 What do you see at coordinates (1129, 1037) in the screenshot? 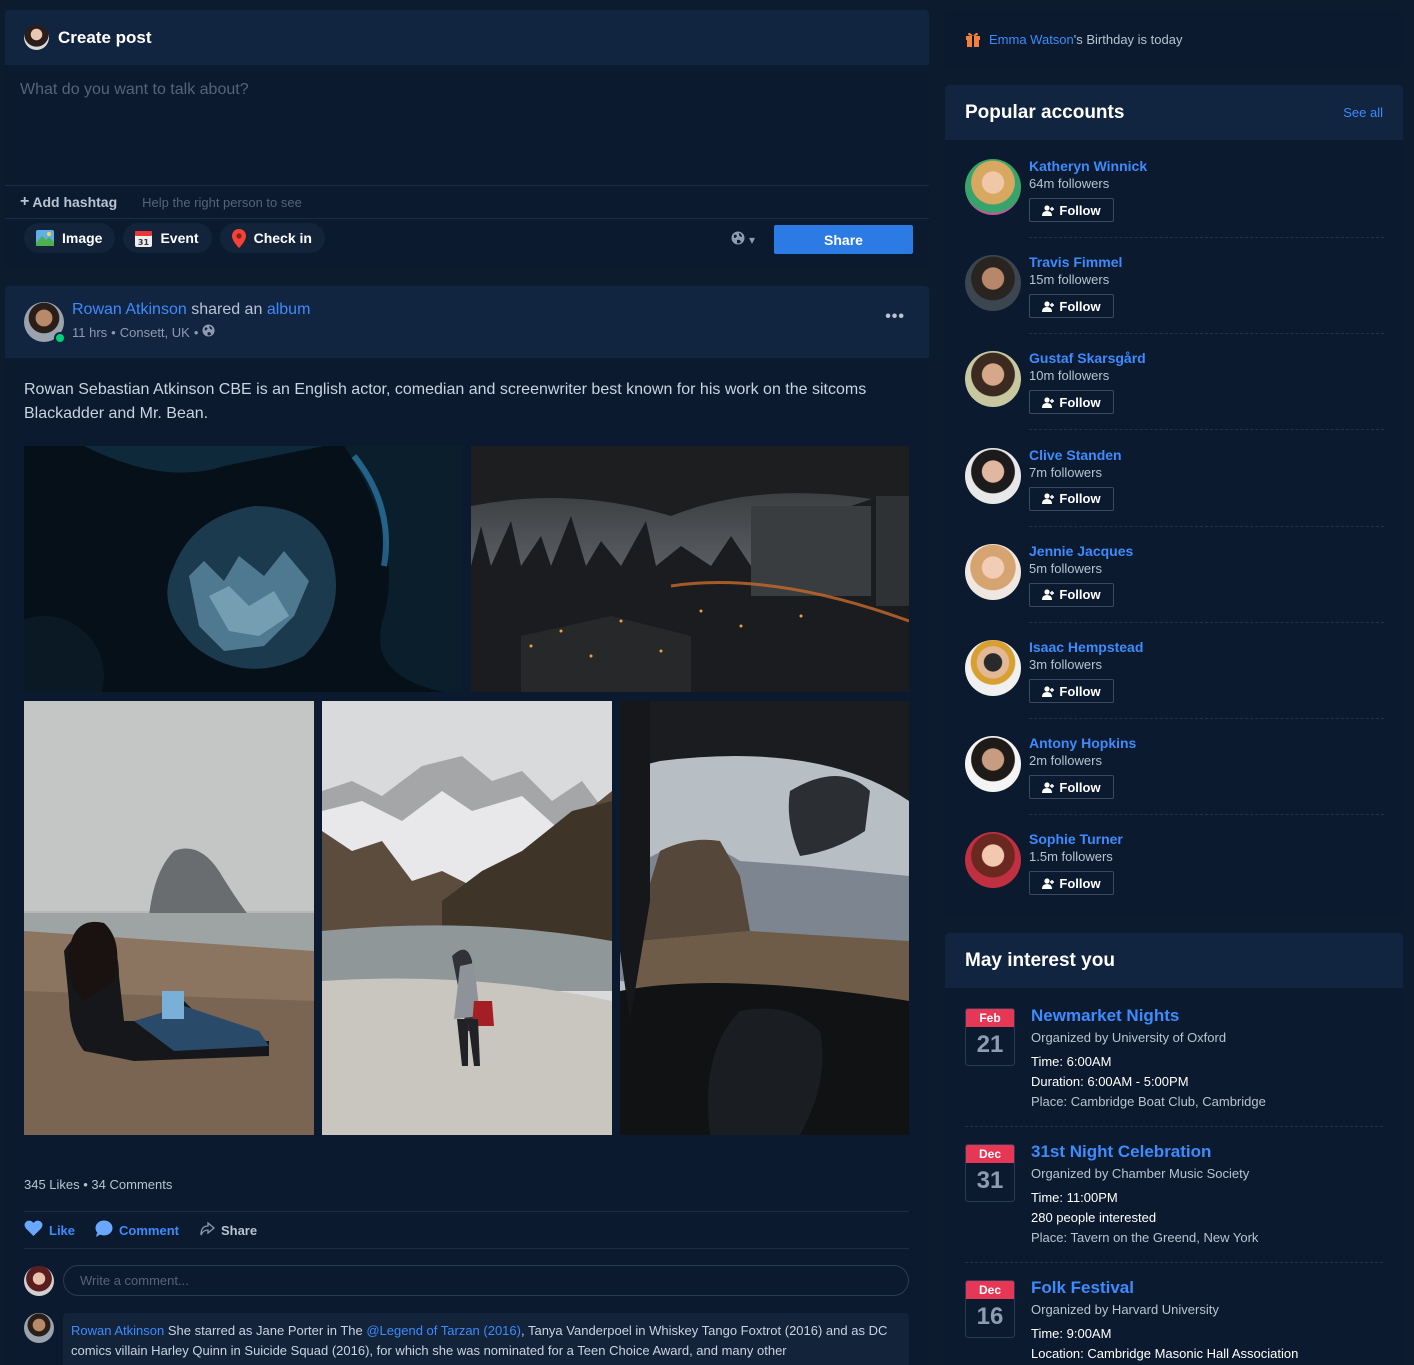
I see `event-organizer: Organized by University of Oxford` at bounding box center [1129, 1037].